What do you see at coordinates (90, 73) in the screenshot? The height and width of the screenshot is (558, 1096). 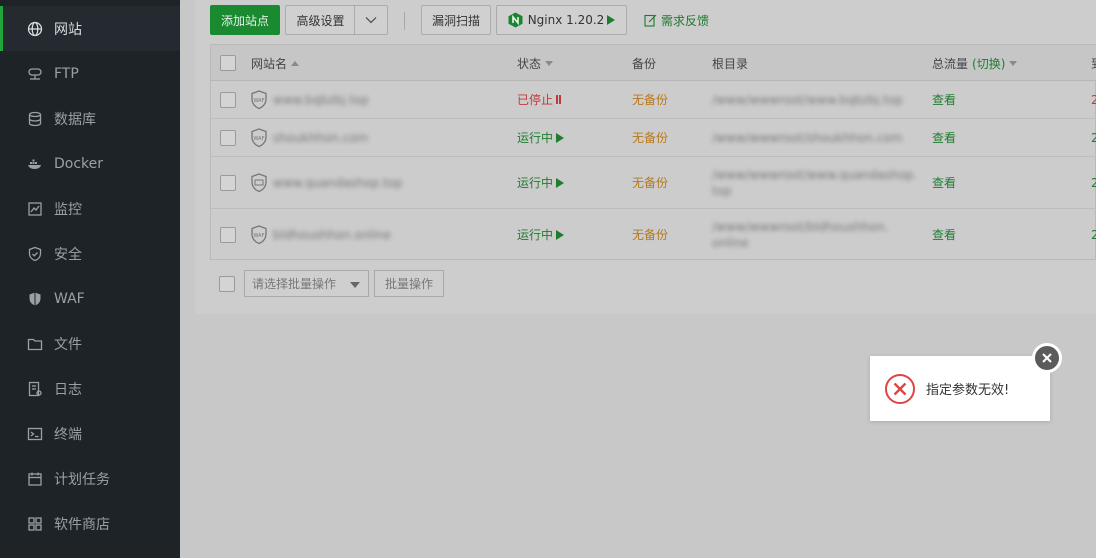 I see `sidebar-item-ftp: FTP` at bounding box center [90, 73].